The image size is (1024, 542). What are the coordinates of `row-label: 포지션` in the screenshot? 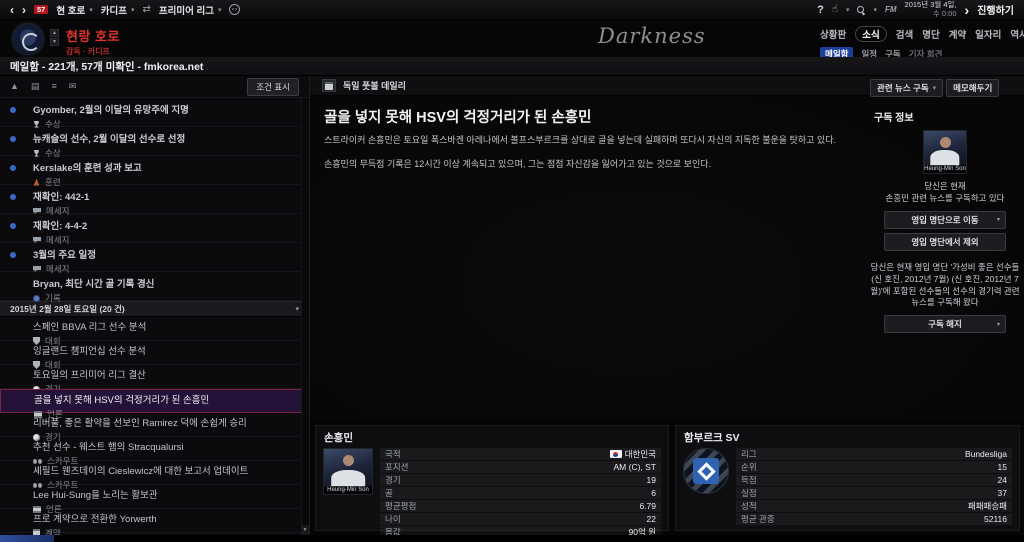 It's located at (397, 467).